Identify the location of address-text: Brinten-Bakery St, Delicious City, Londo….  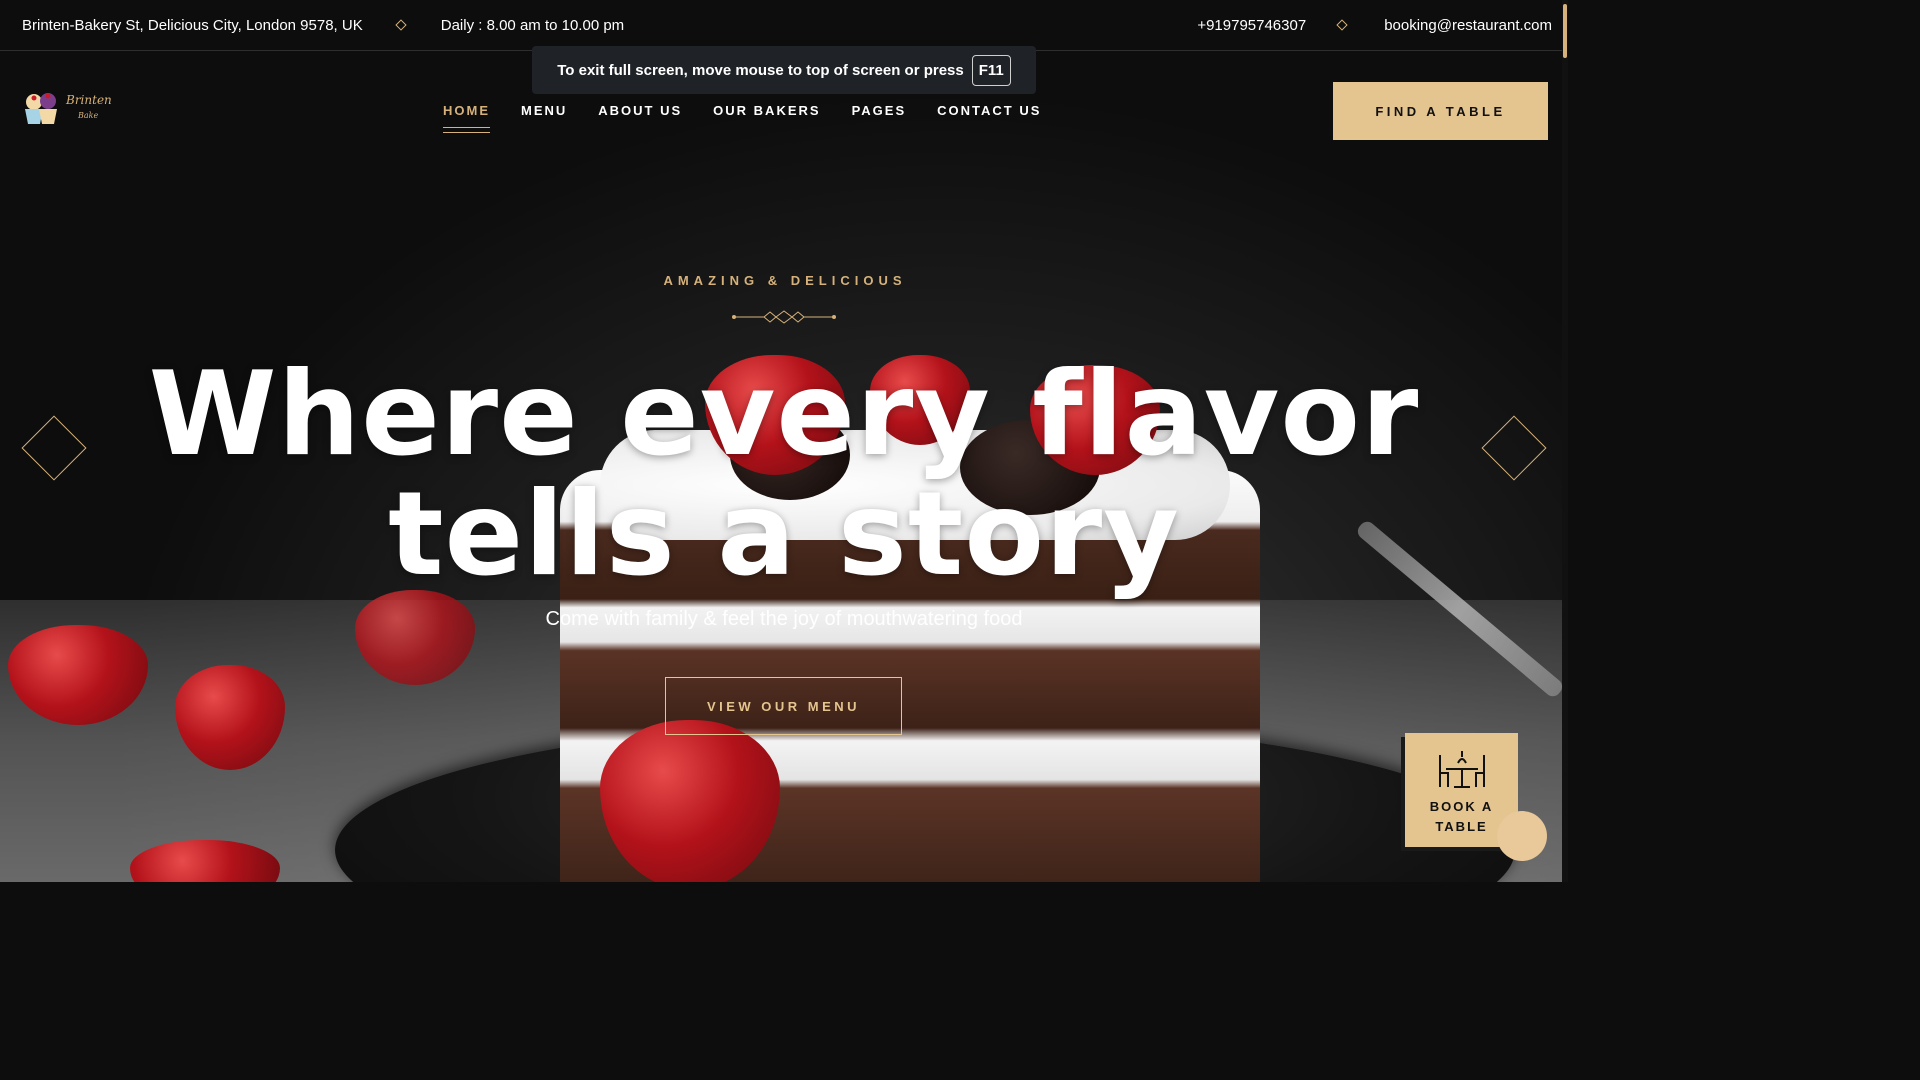
(192, 25).